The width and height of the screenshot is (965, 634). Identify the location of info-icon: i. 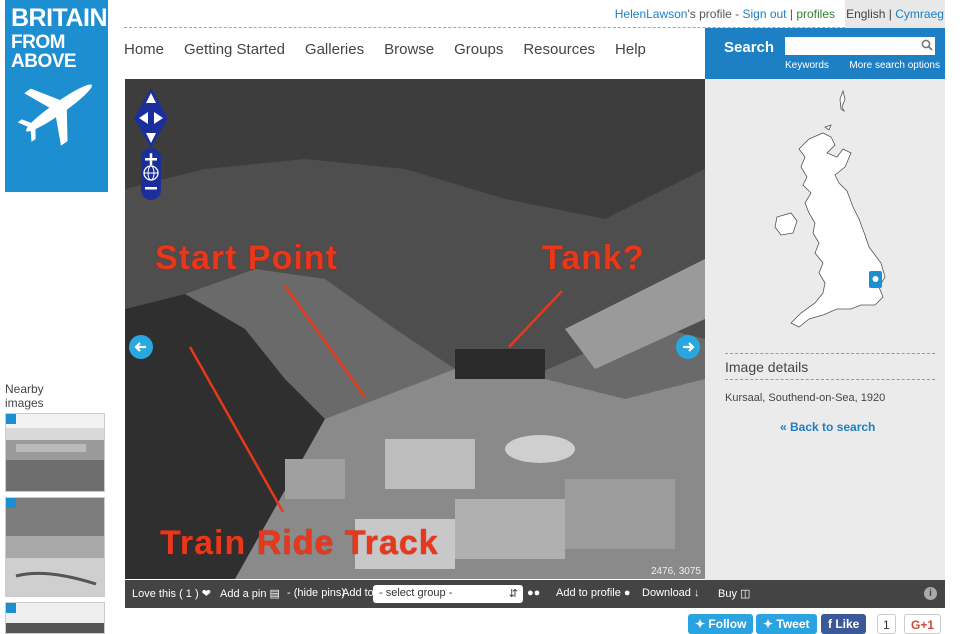
(930, 593).